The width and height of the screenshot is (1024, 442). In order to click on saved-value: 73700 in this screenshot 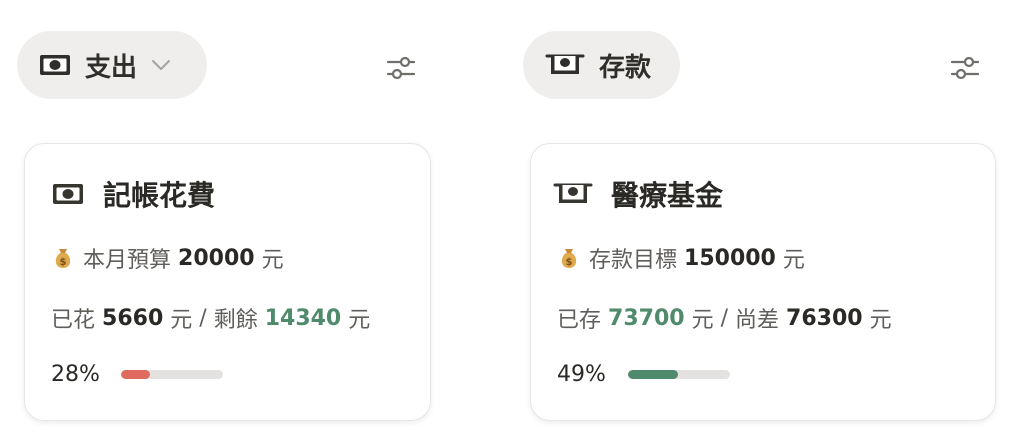, I will do `click(646, 318)`.